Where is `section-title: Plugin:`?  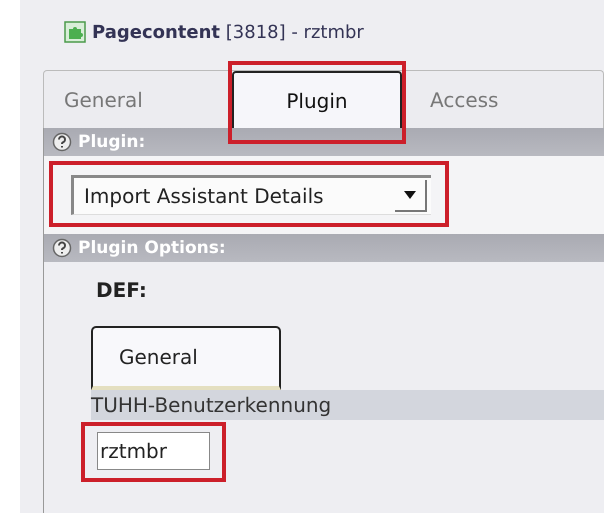 section-title: Plugin: is located at coordinates (112, 142).